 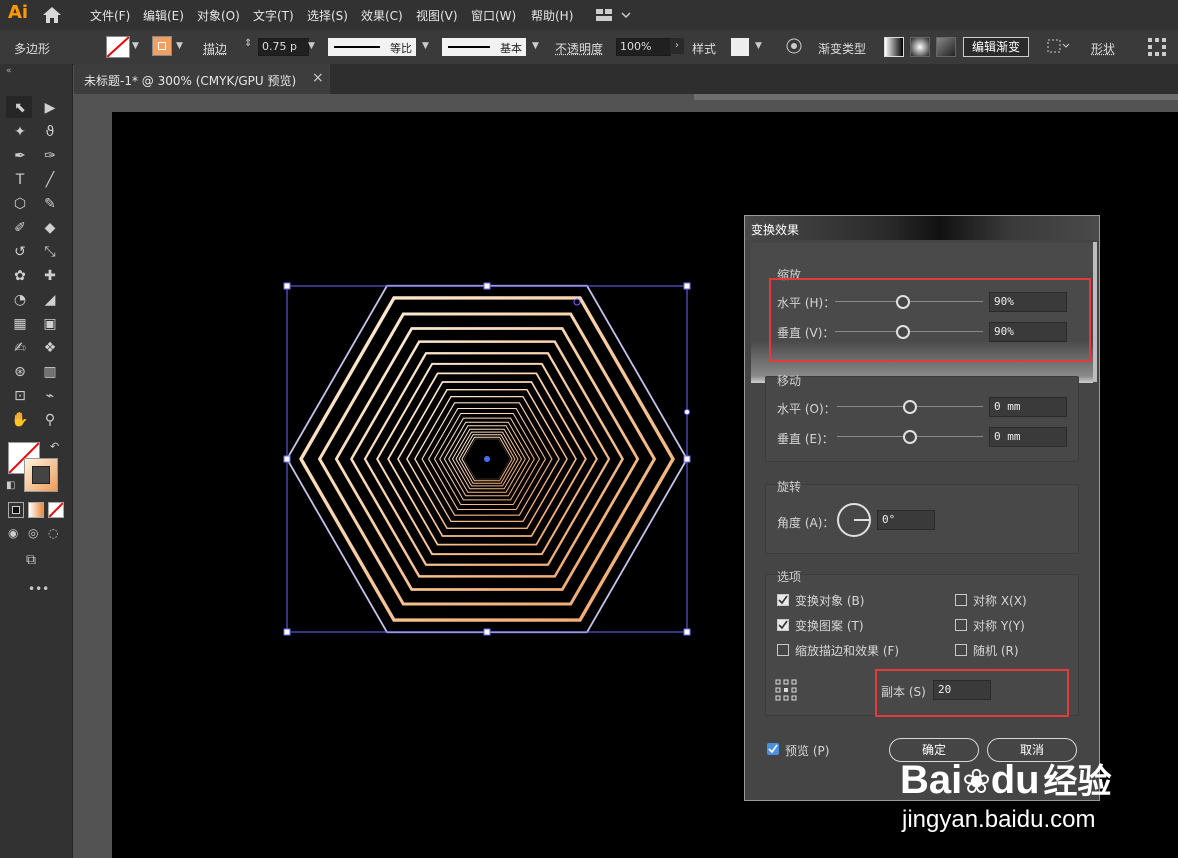 I want to click on menu-file: 文件(F), so click(x=110, y=15).